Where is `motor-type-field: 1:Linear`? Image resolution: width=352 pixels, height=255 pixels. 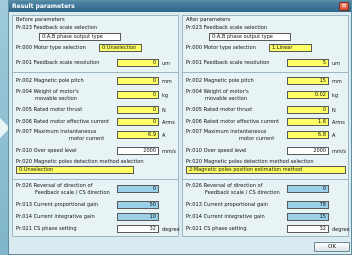
motor-type-field: 1:Linear is located at coordinates (290, 48).